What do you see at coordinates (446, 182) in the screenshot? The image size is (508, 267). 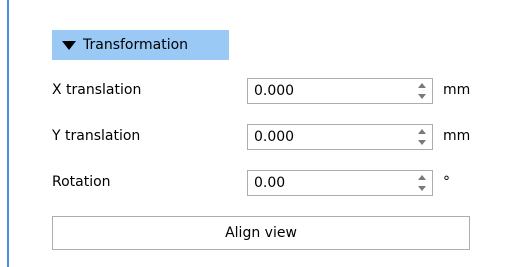 I see `rotation-unit: °` at bounding box center [446, 182].